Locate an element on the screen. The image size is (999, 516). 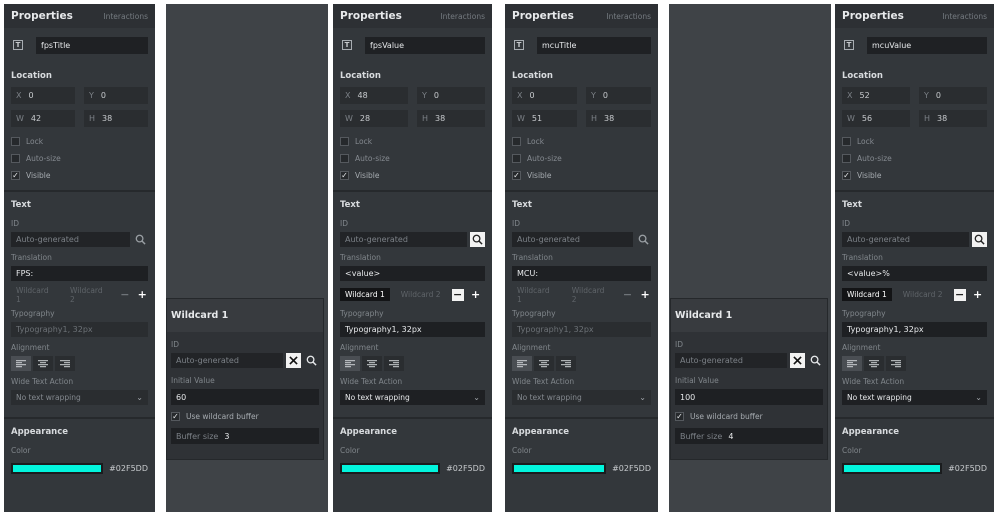
initial-value-input: 60 is located at coordinates (245, 397).